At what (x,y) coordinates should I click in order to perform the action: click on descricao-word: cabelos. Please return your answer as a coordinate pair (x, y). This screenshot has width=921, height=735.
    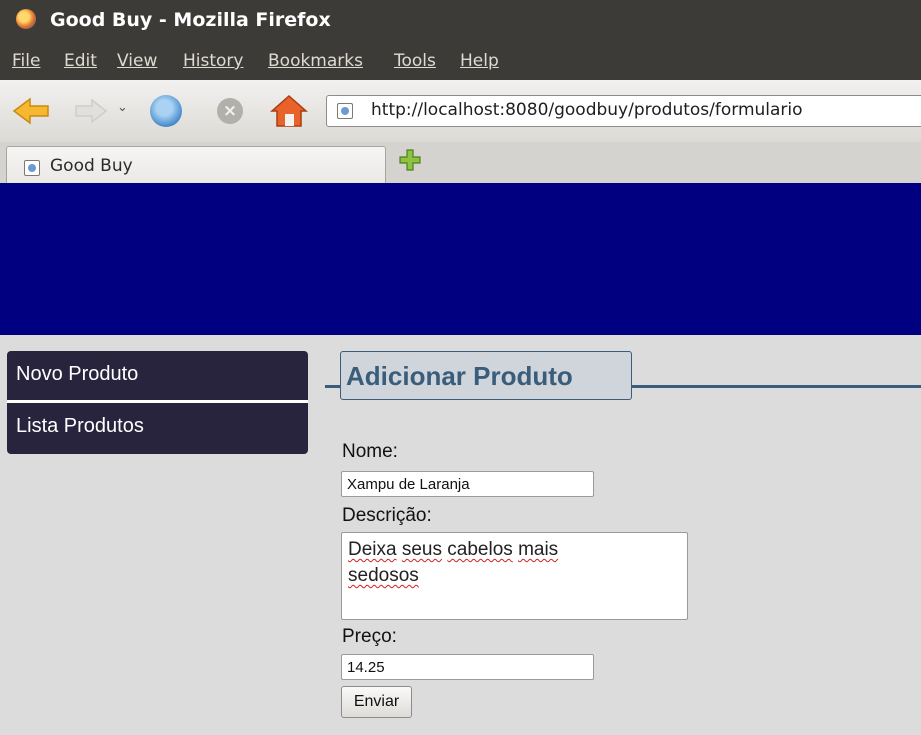
    Looking at the image, I should click on (480, 549).